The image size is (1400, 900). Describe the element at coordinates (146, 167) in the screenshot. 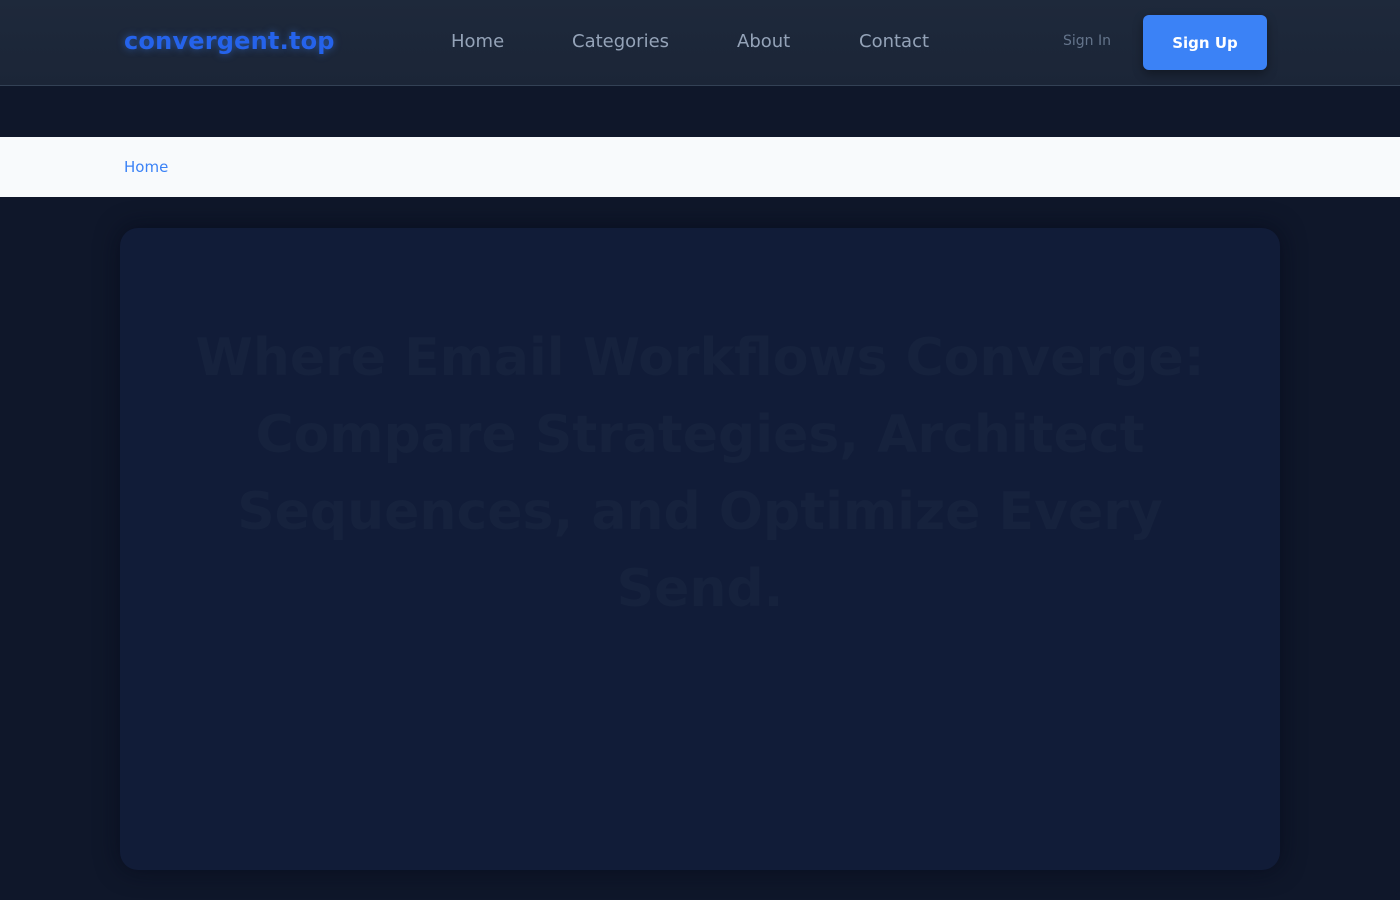

I see `breadcrumb-home-link: Home` at that location.